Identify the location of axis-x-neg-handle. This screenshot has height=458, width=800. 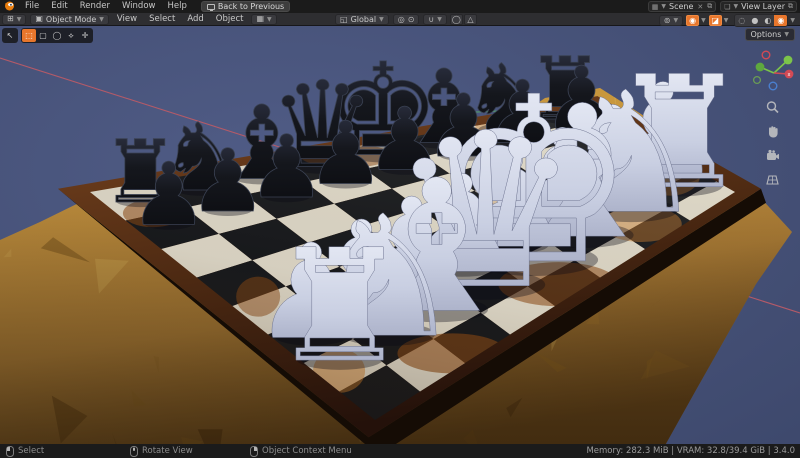
(766, 55).